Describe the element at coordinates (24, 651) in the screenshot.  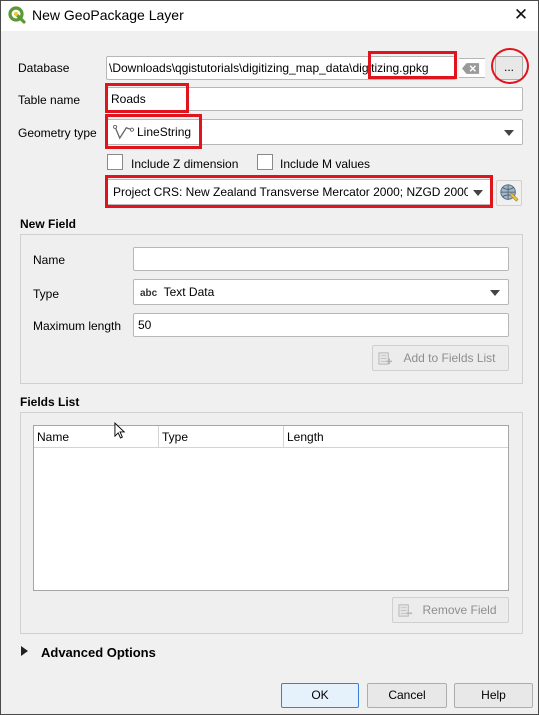
I see `expand-arrow-icon` at that location.